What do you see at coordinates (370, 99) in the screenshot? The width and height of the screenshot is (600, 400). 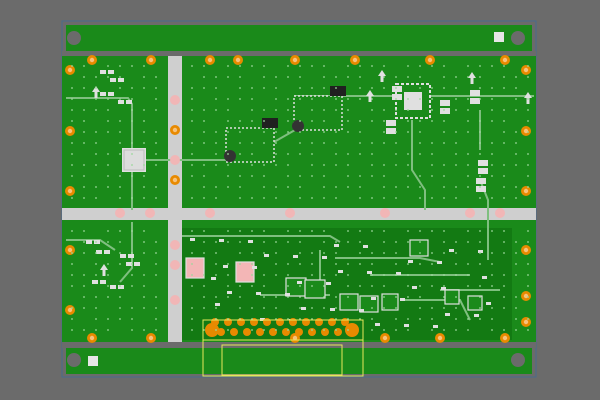 I see `arrow-up-icon-stem` at bounding box center [370, 99].